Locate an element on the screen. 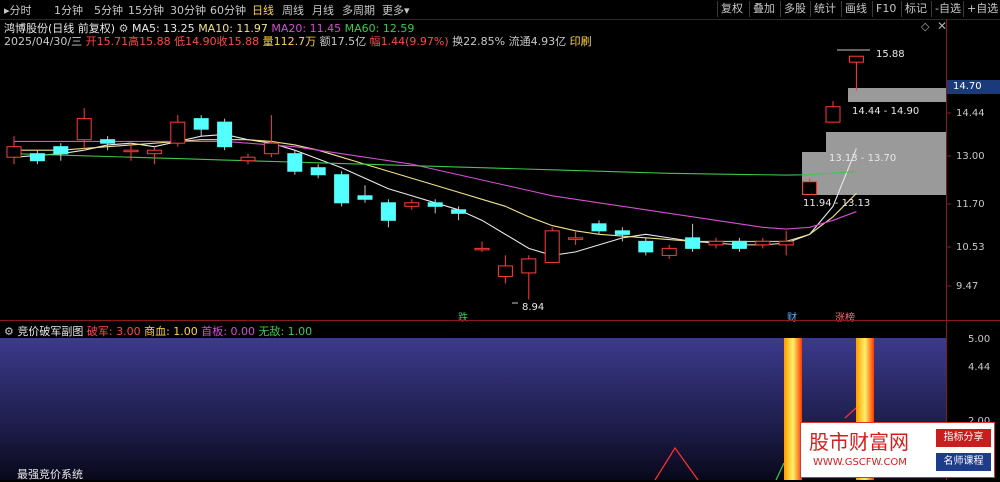  tf-15min: 15分钟 is located at coordinates (146, 10).